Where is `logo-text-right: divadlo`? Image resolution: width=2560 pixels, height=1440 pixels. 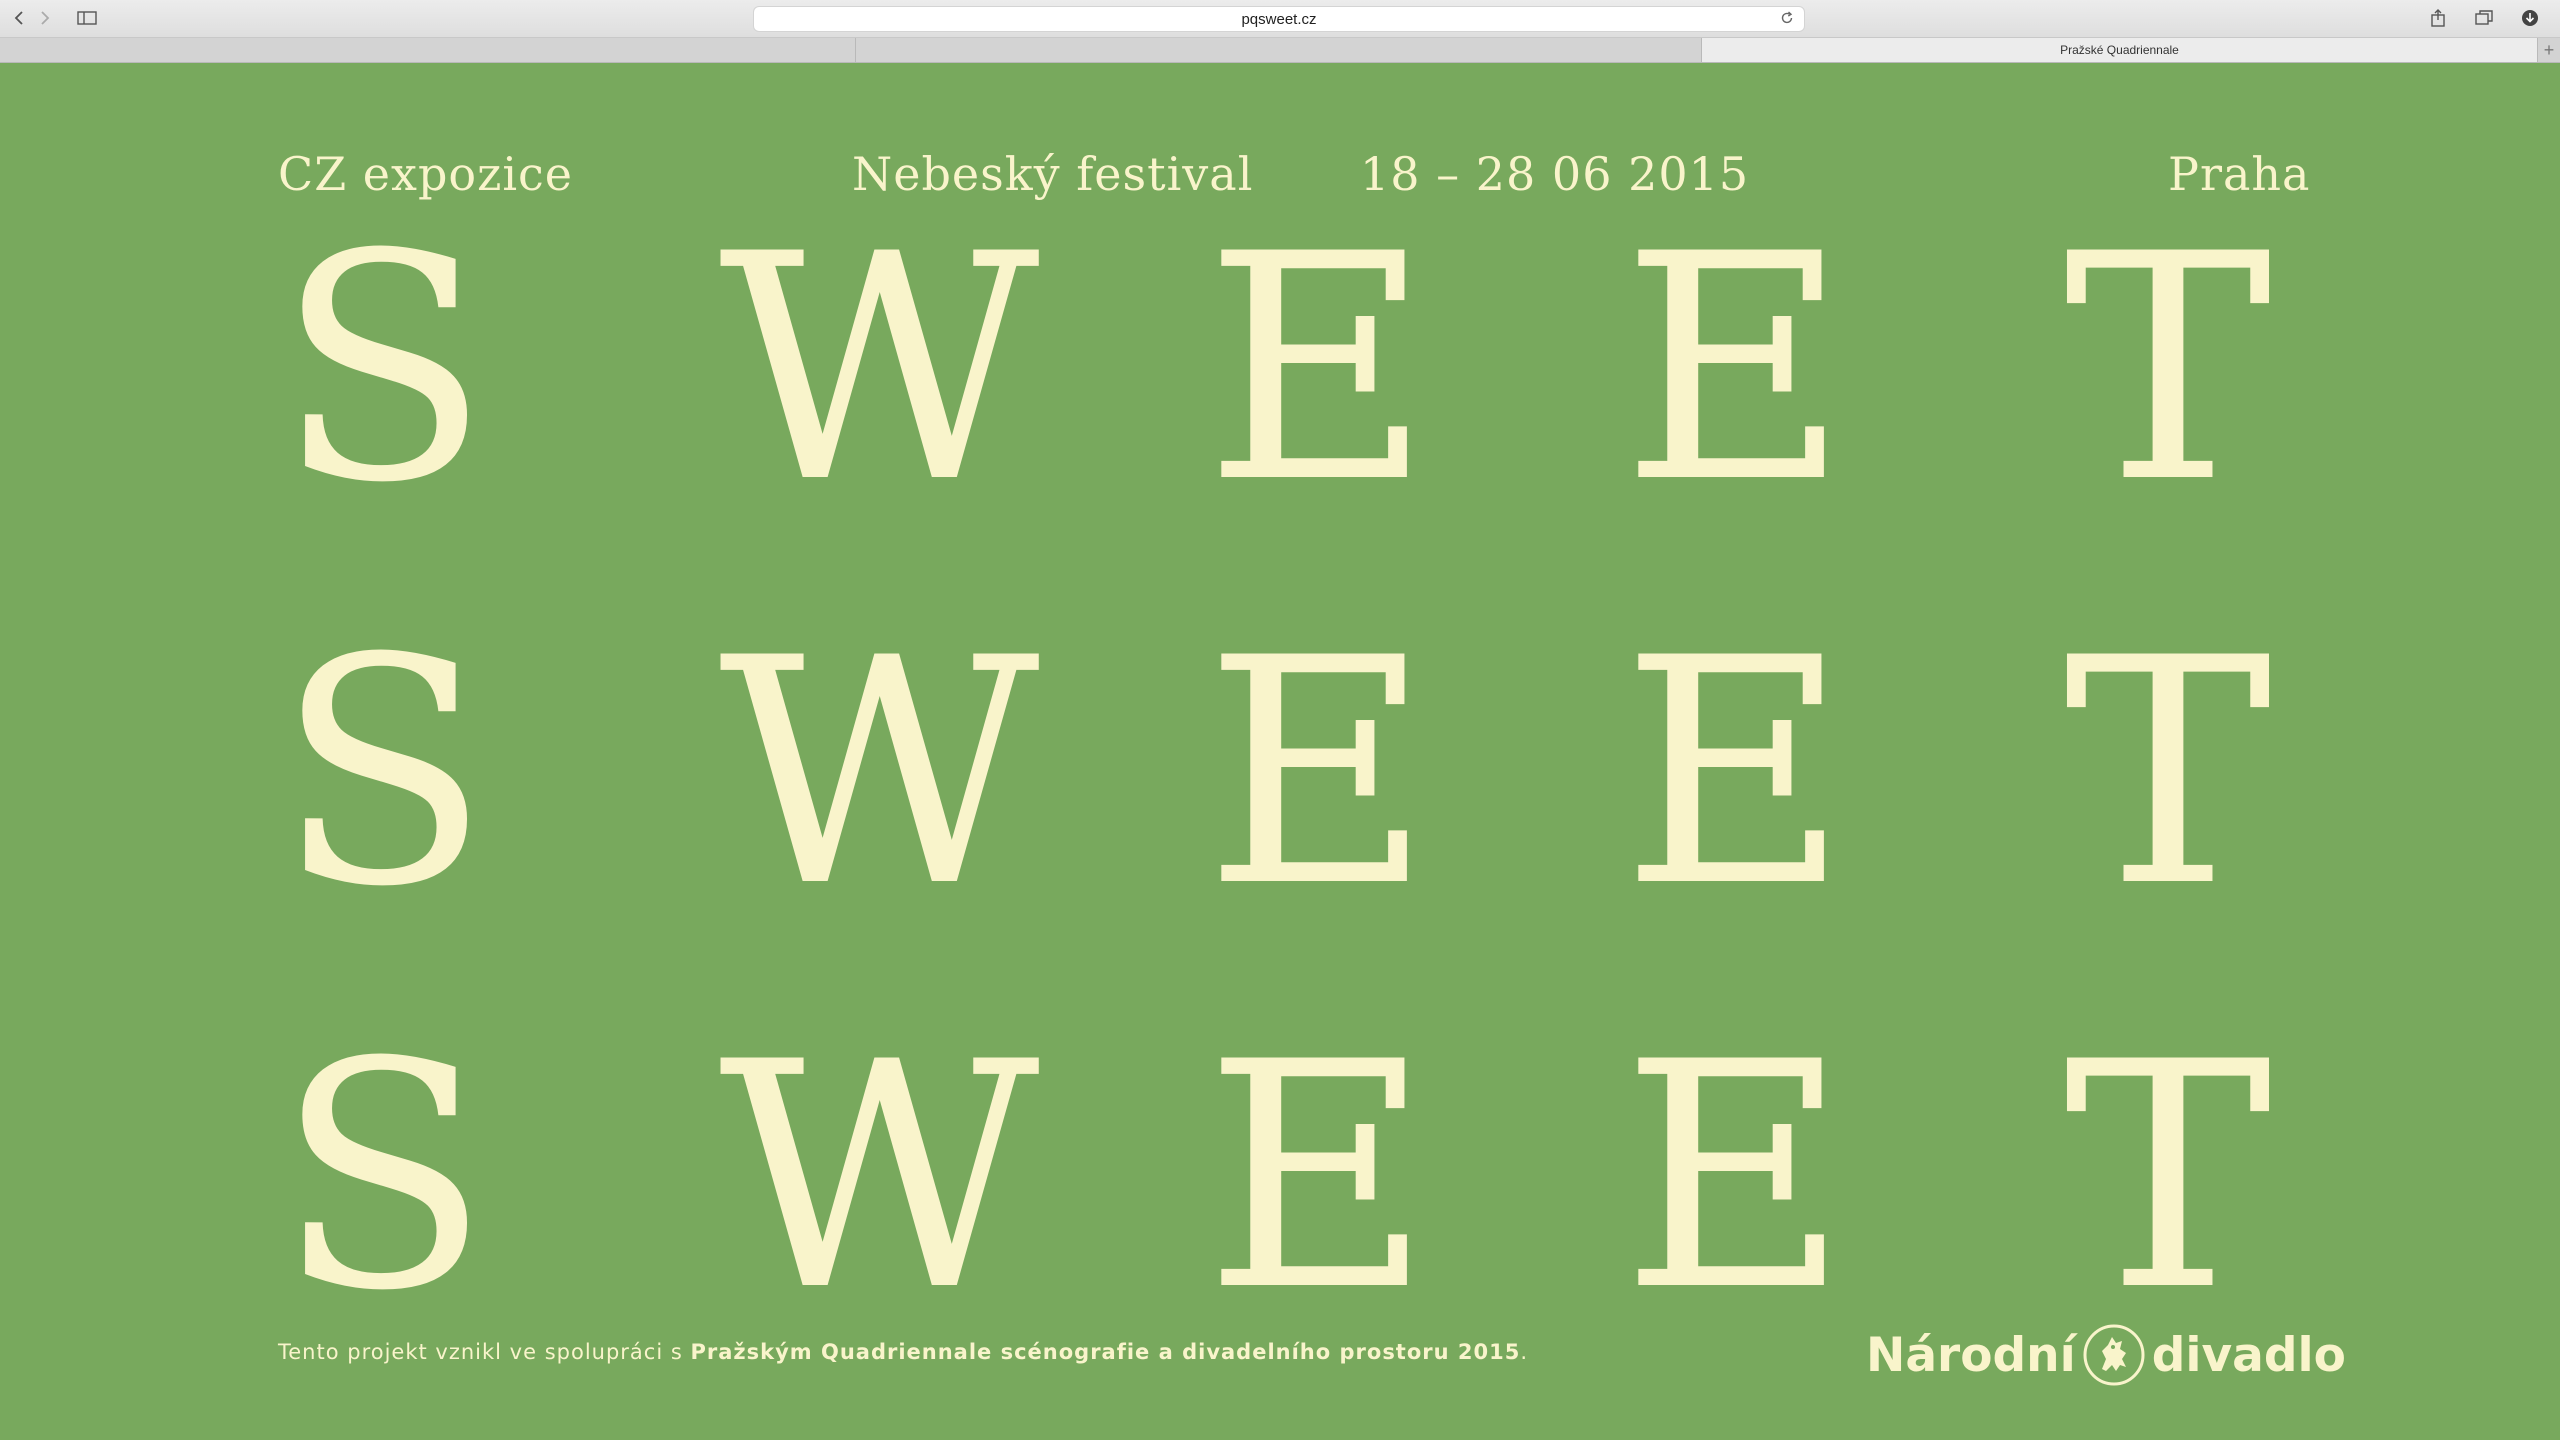
logo-text-right: divadlo is located at coordinates (2248, 1355).